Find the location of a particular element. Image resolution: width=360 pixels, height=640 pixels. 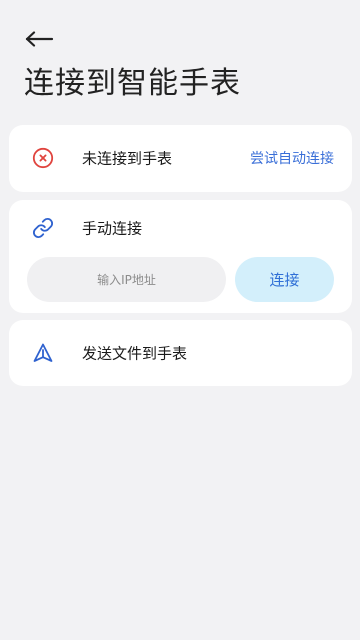

arrow-left-icon is located at coordinates (39, 39).